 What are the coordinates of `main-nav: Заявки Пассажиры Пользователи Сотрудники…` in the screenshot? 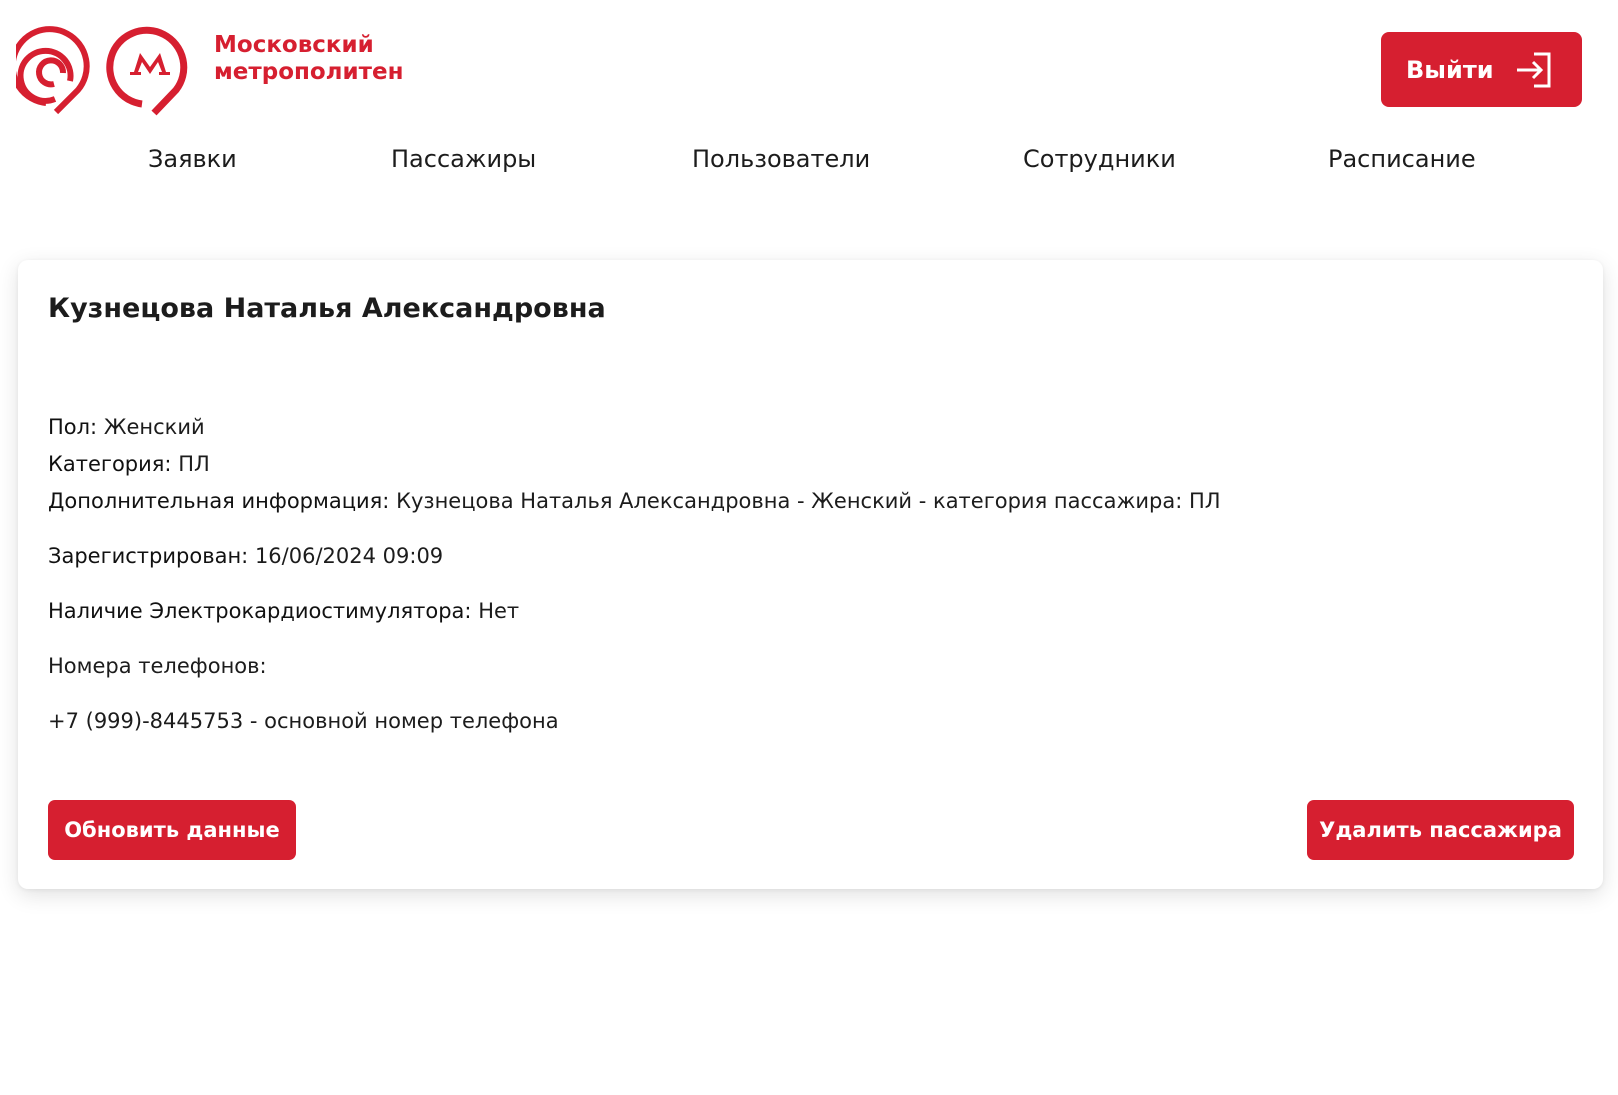 It's located at (809, 165).